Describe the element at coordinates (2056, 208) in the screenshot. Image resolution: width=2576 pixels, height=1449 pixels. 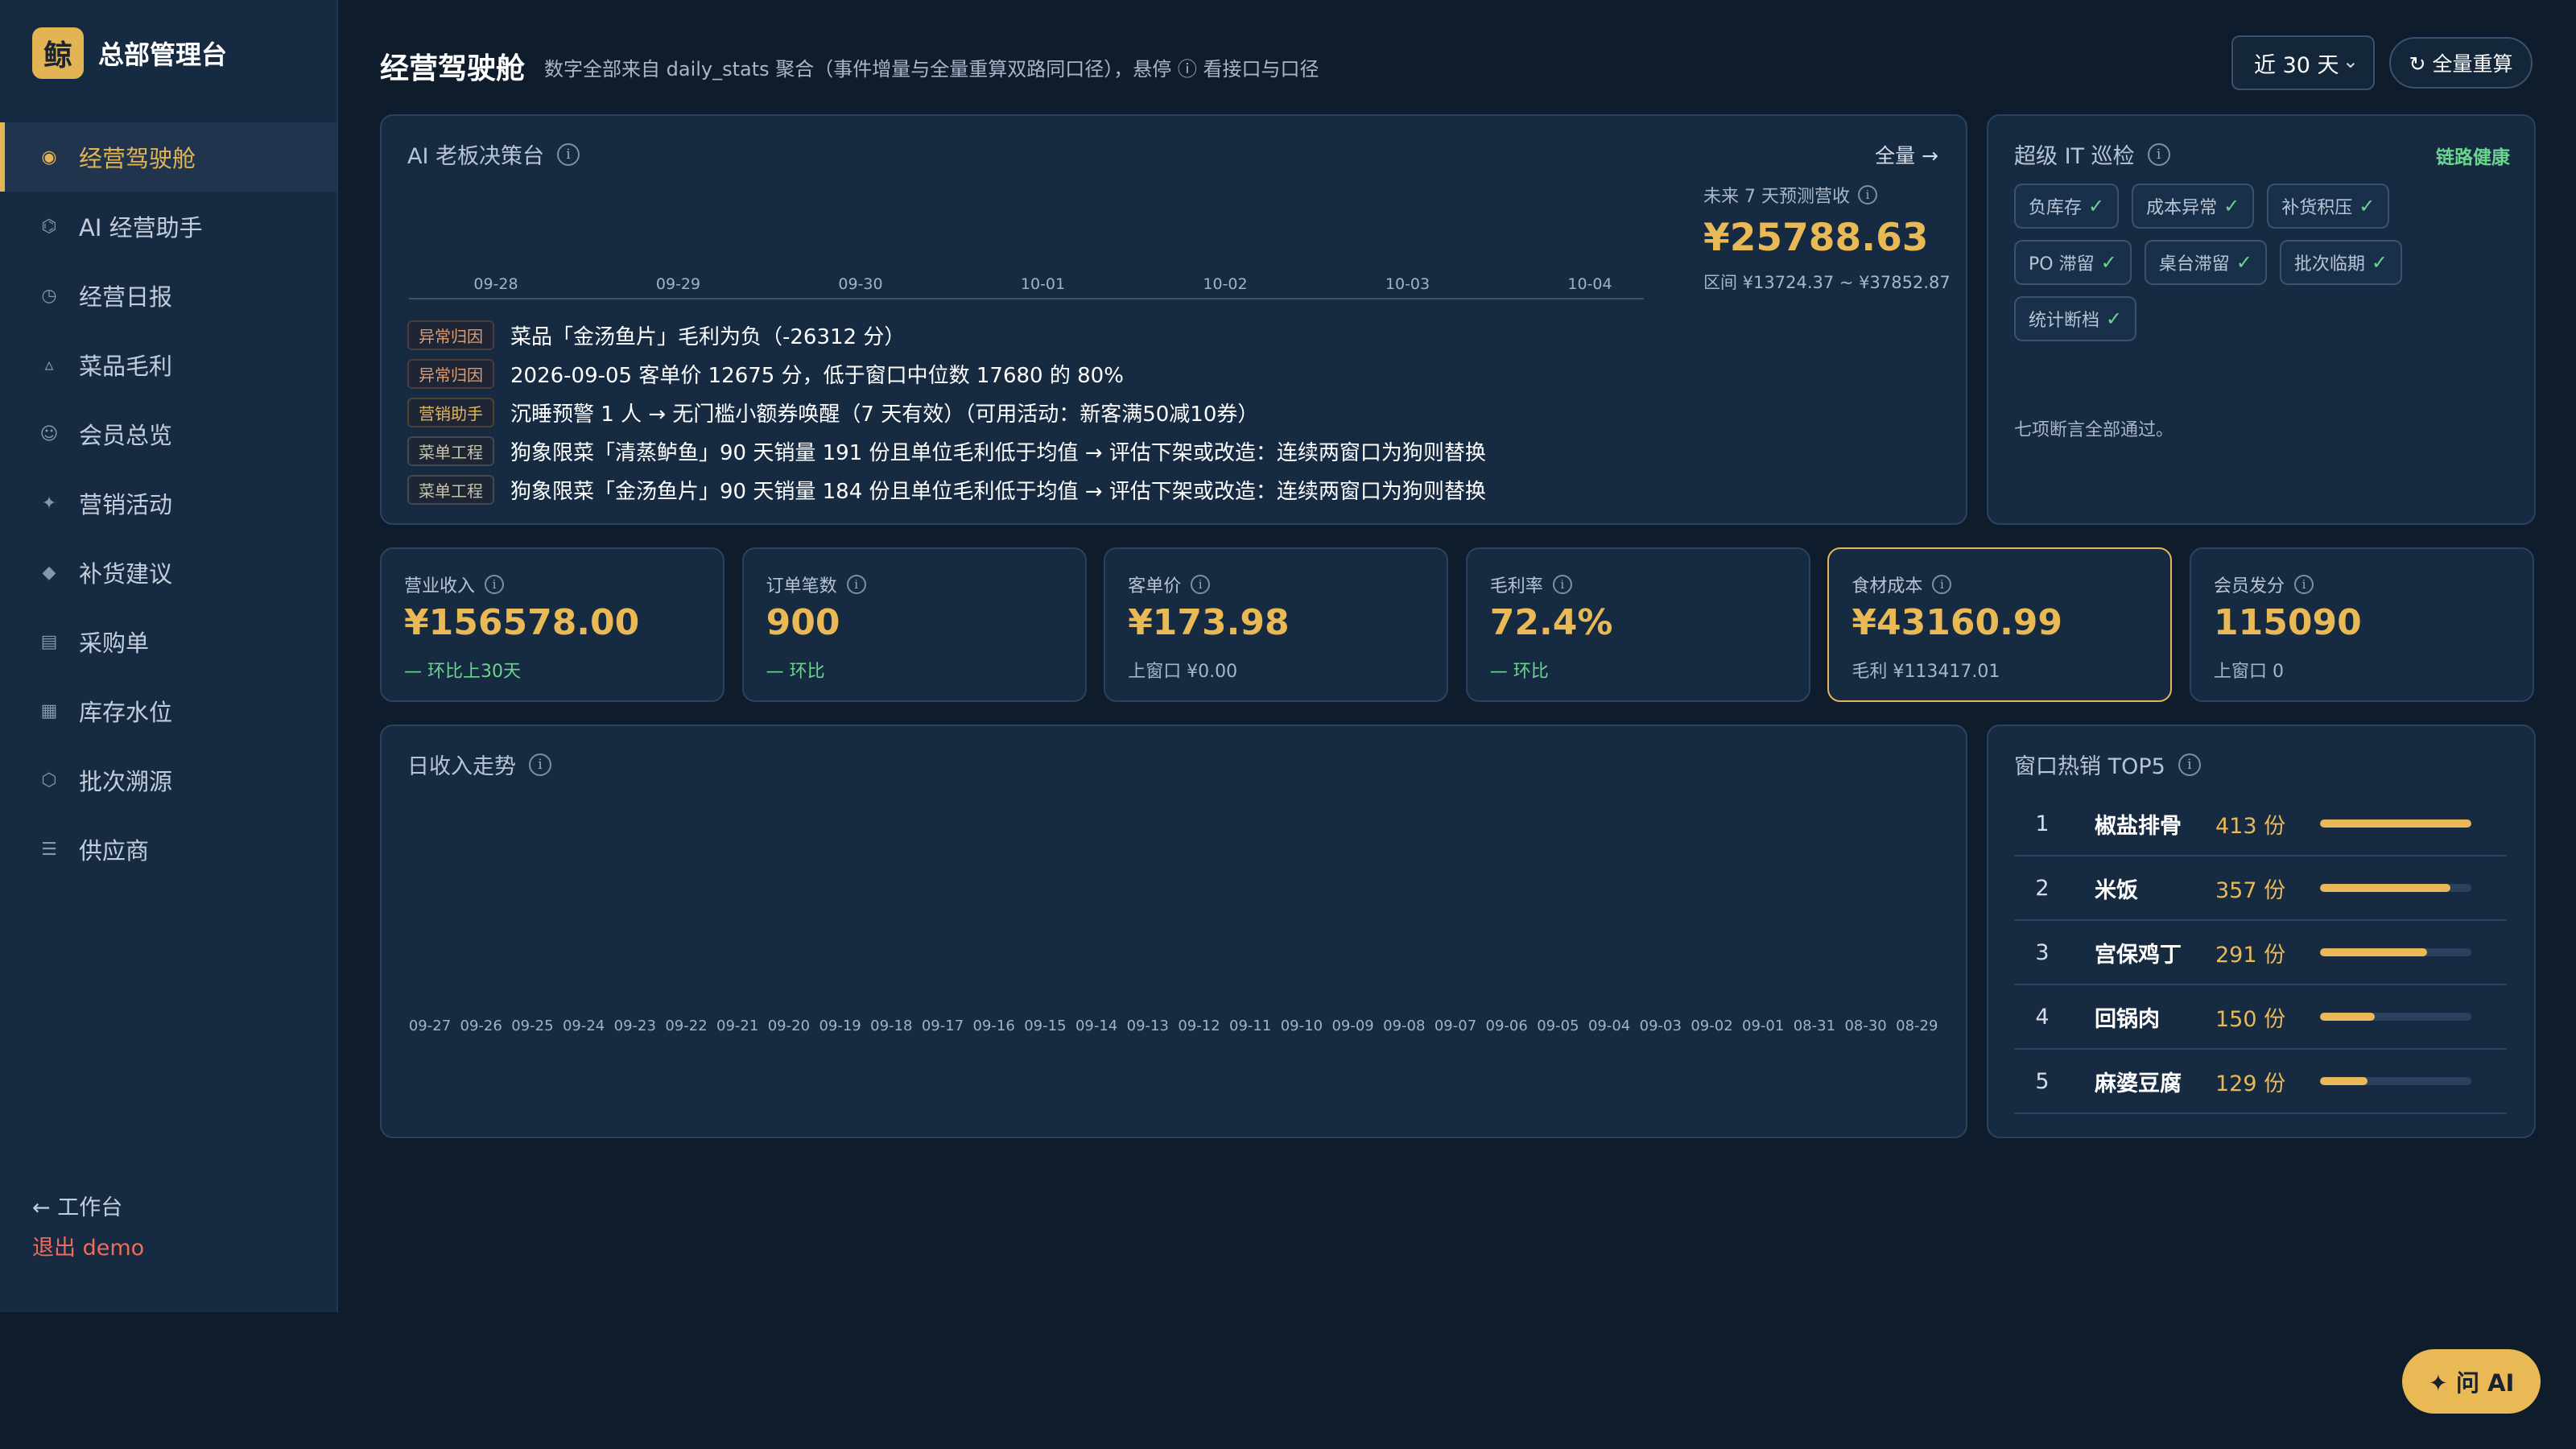
I see `check-chip-label: 负库存` at that location.